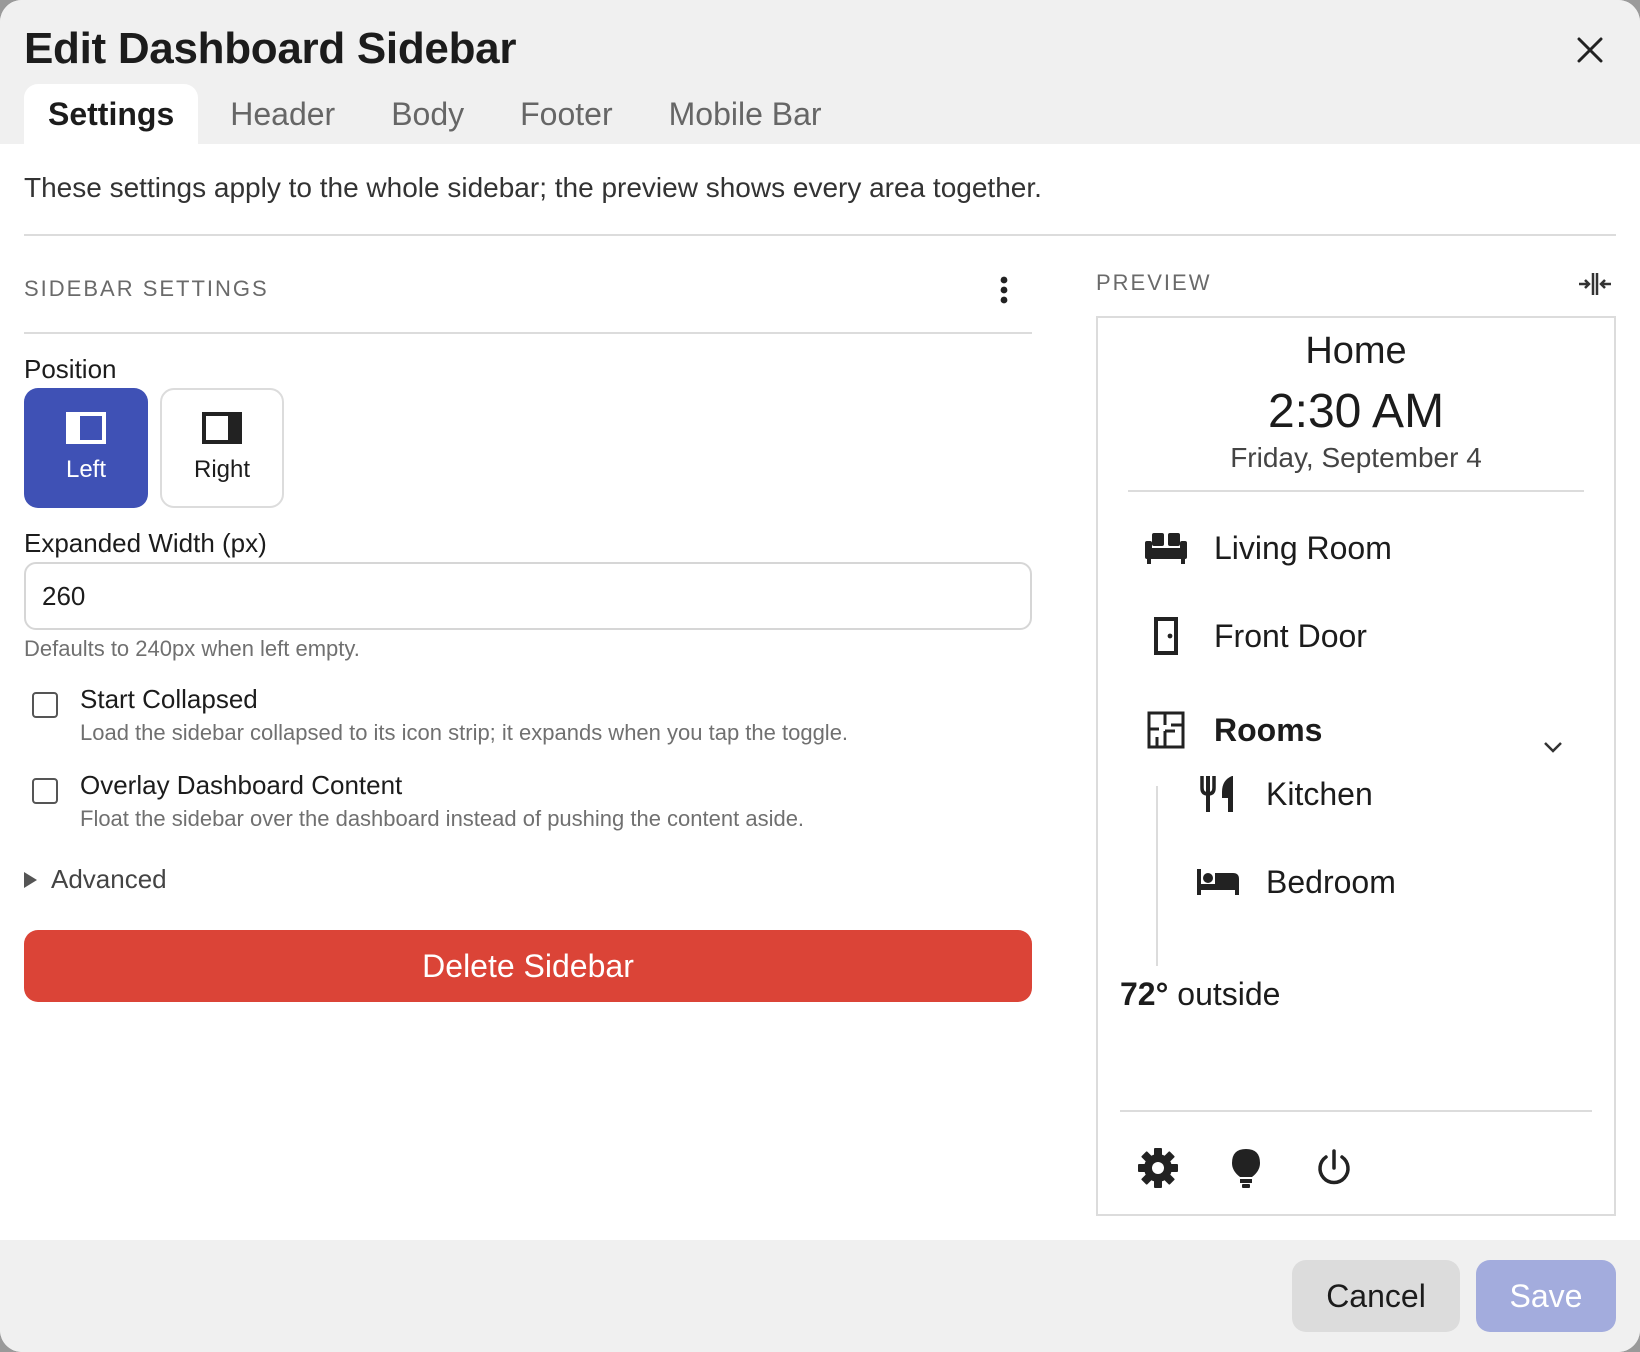 The height and width of the screenshot is (1352, 1640). I want to click on preview-item-label: Rooms, so click(1268, 729).